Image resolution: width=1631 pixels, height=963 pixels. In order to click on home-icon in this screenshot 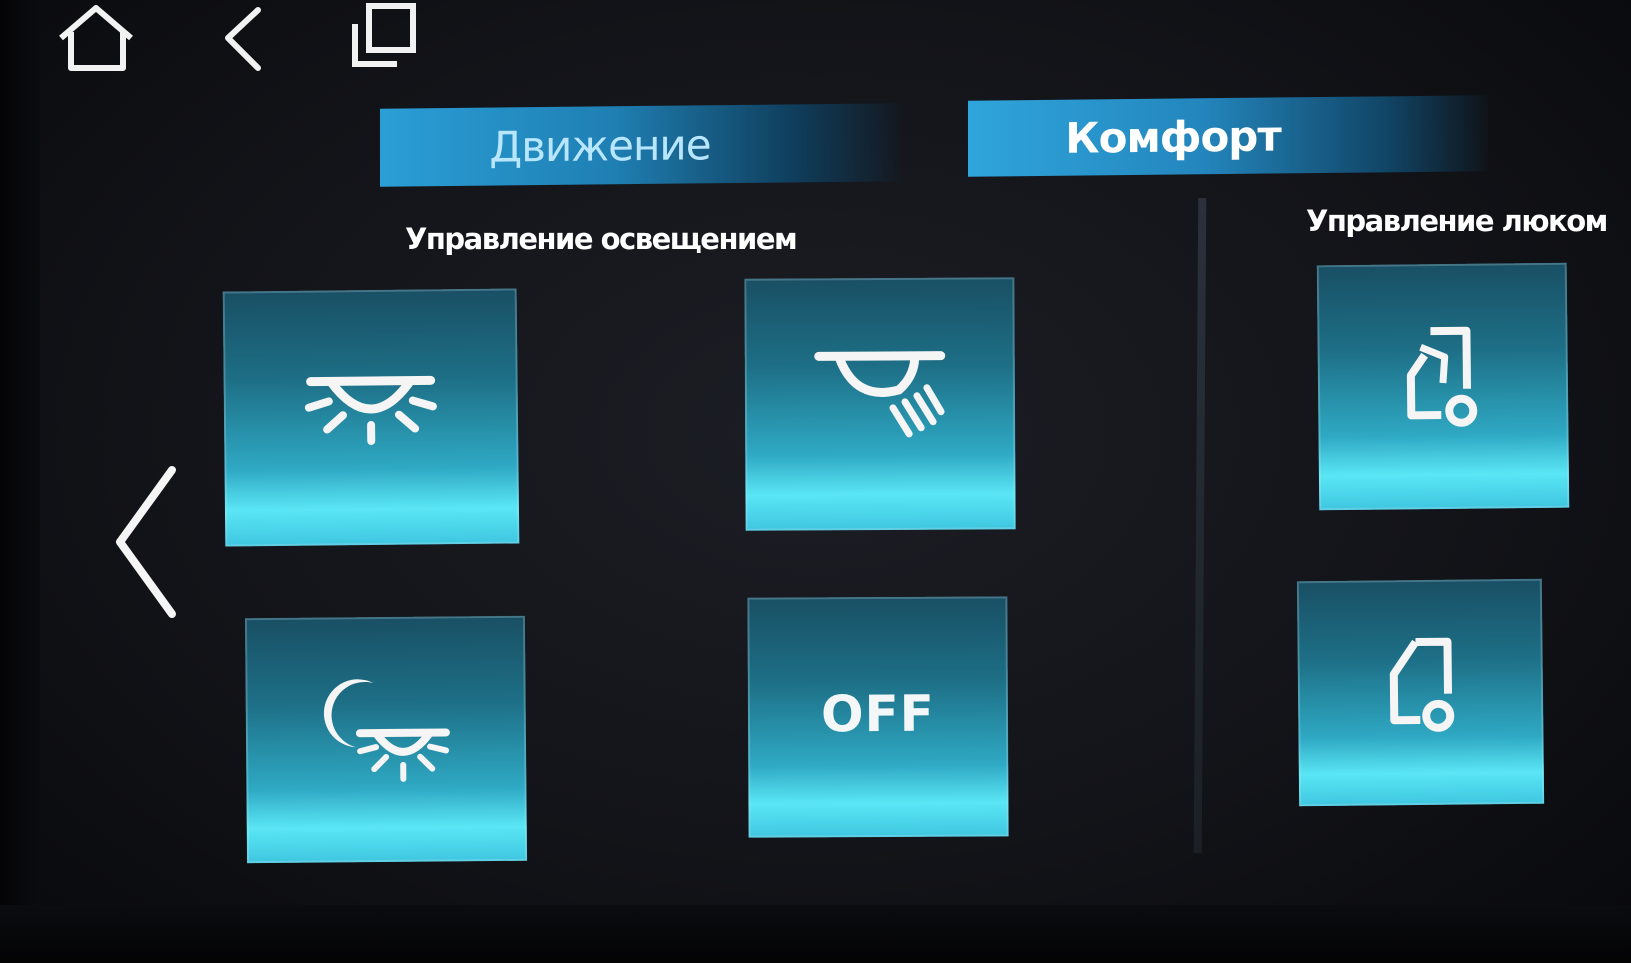, I will do `click(96, 38)`.